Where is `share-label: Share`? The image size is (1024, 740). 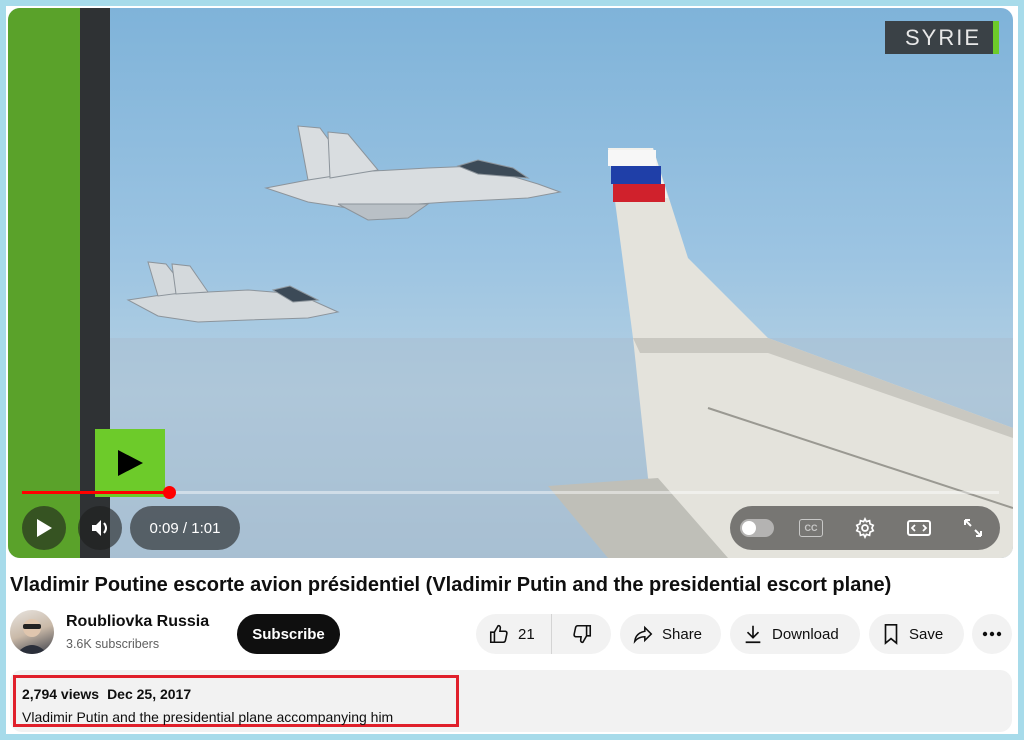
share-label: Share is located at coordinates (682, 634).